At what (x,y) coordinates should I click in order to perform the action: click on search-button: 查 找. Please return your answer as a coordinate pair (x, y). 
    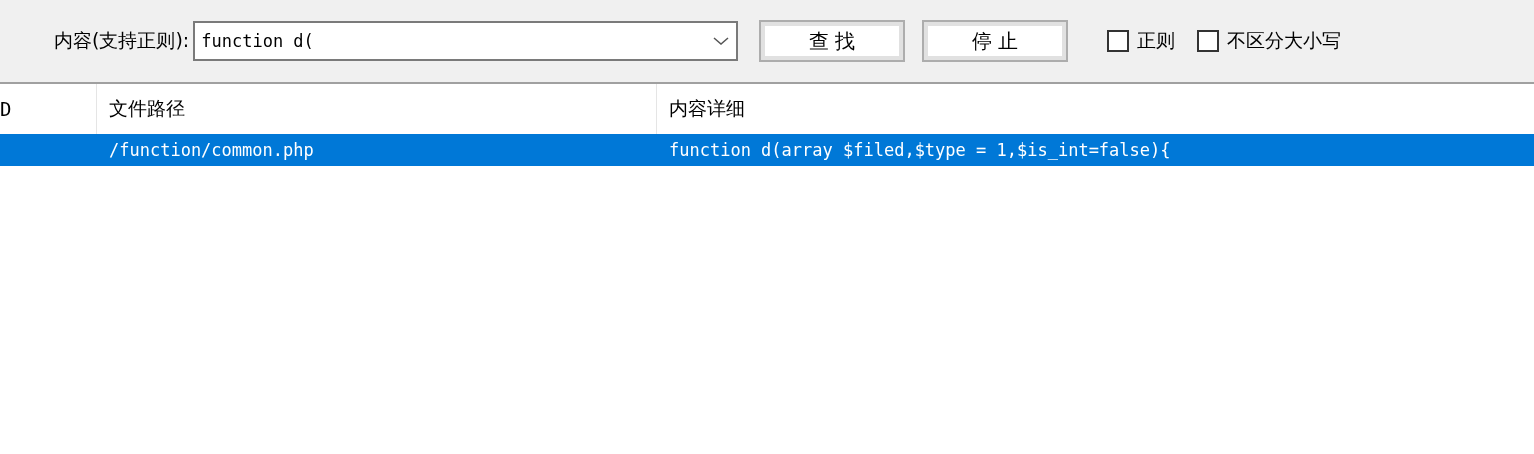
    Looking at the image, I should click on (832, 41).